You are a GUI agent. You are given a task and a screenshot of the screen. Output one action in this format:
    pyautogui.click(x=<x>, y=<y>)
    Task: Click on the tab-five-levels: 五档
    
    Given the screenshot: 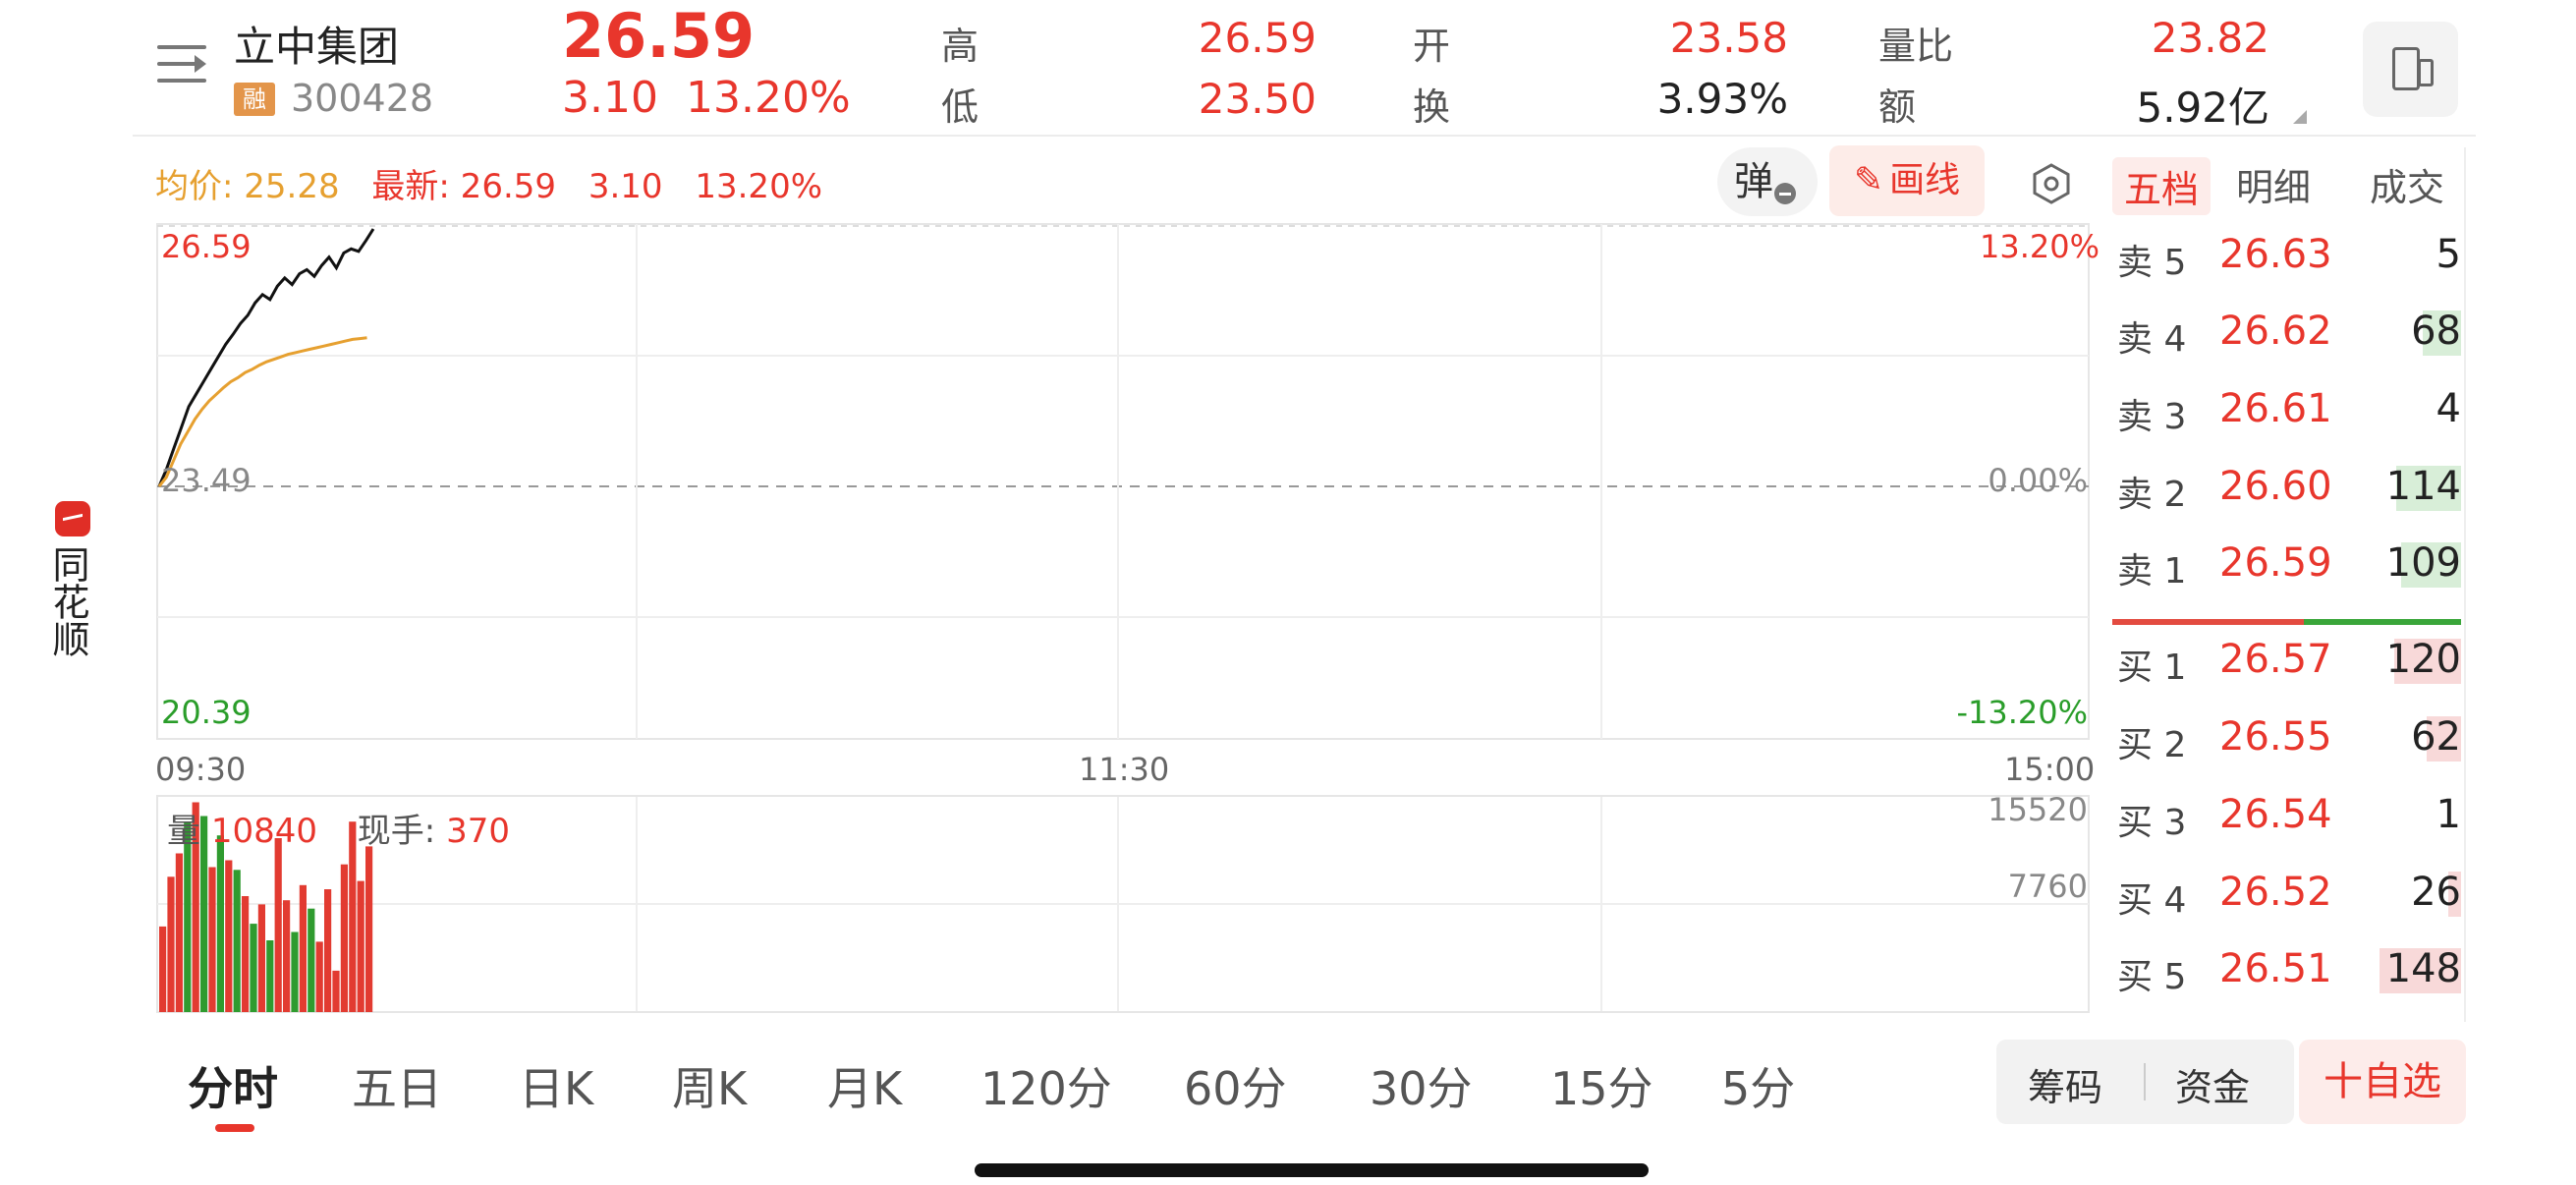 What is the action you would take?
    pyautogui.click(x=2162, y=186)
    